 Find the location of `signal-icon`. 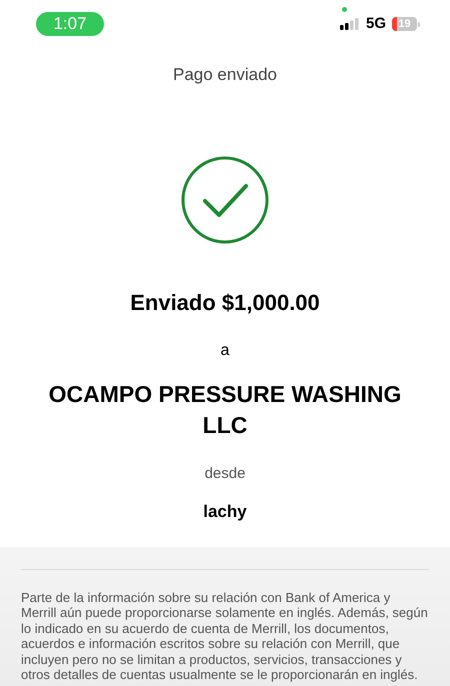

signal-icon is located at coordinates (350, 24).